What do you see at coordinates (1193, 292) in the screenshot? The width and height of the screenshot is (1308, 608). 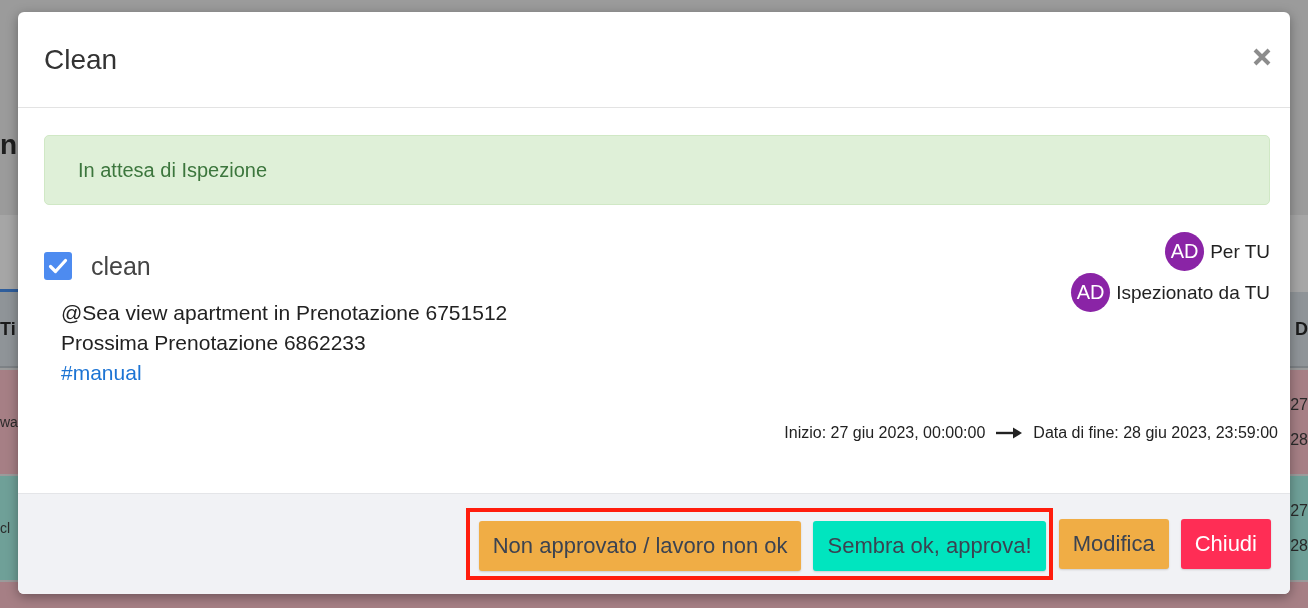 I see `assignee-label: Ispezionato da TU` at bounding box center [1193, 292].